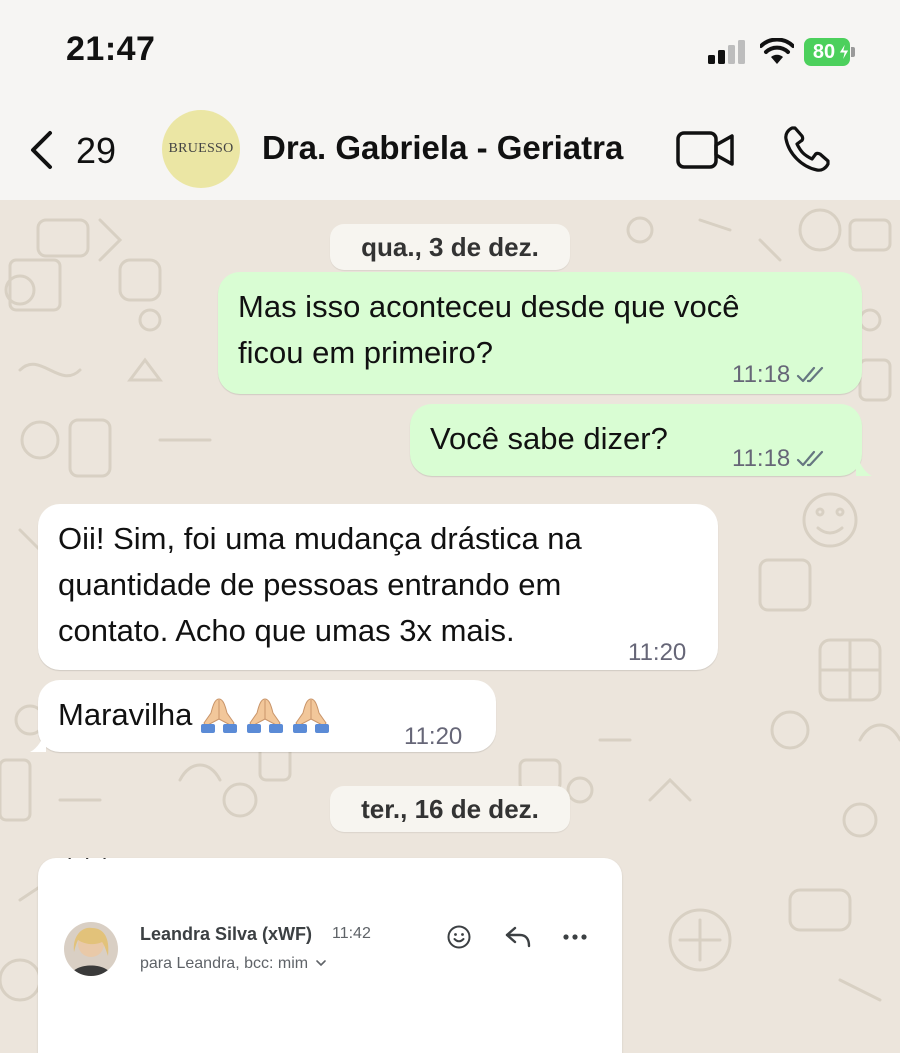 Image resolution: width=900 pixels, height=1053 pixels. What do you see at coordinates (450, 50) in the screenshot?
I see `status-bar: 21:47 80` at bounding box center [450, 50].